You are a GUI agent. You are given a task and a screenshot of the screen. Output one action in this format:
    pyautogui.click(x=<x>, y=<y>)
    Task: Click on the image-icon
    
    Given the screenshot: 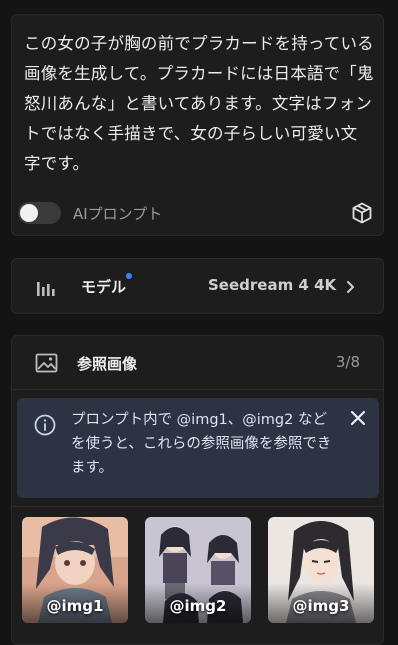 What is the action you would take?
    pyautogui.click(x=46, y=363)
    